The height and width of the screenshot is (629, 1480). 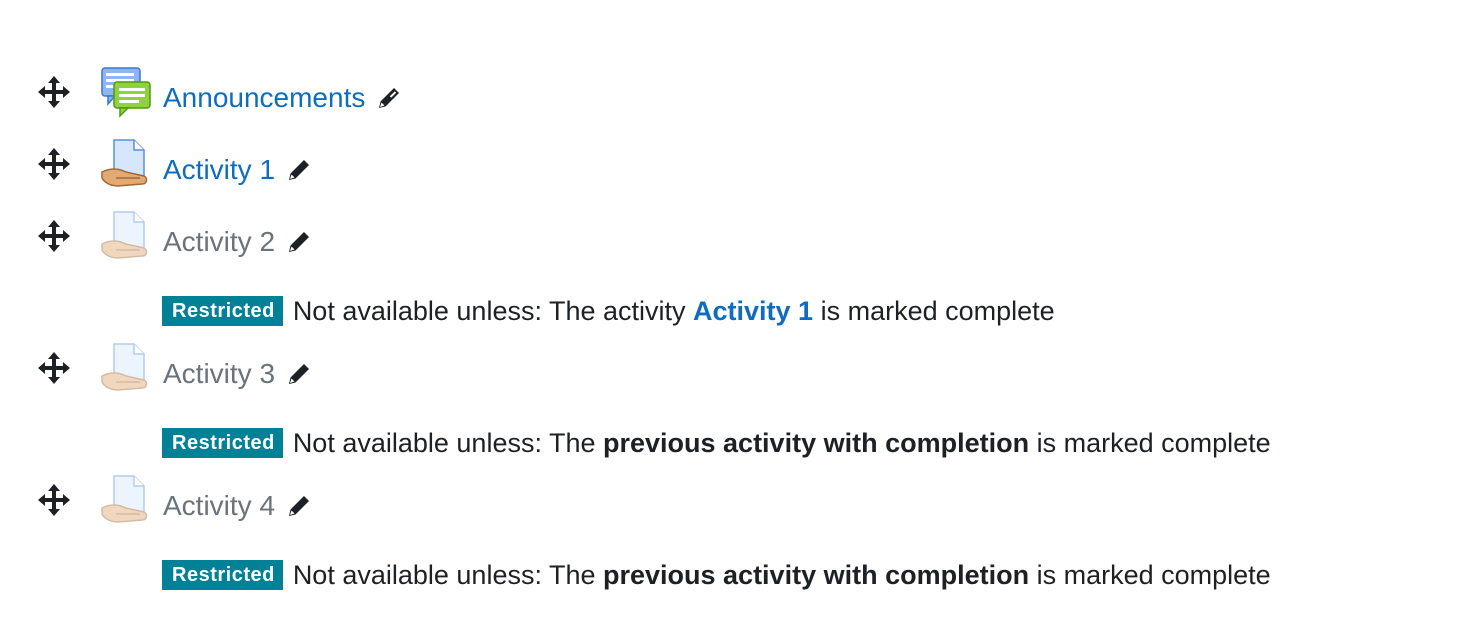 I want to click on activity-link-announcements: Announcements, so click(x=264, y=98).